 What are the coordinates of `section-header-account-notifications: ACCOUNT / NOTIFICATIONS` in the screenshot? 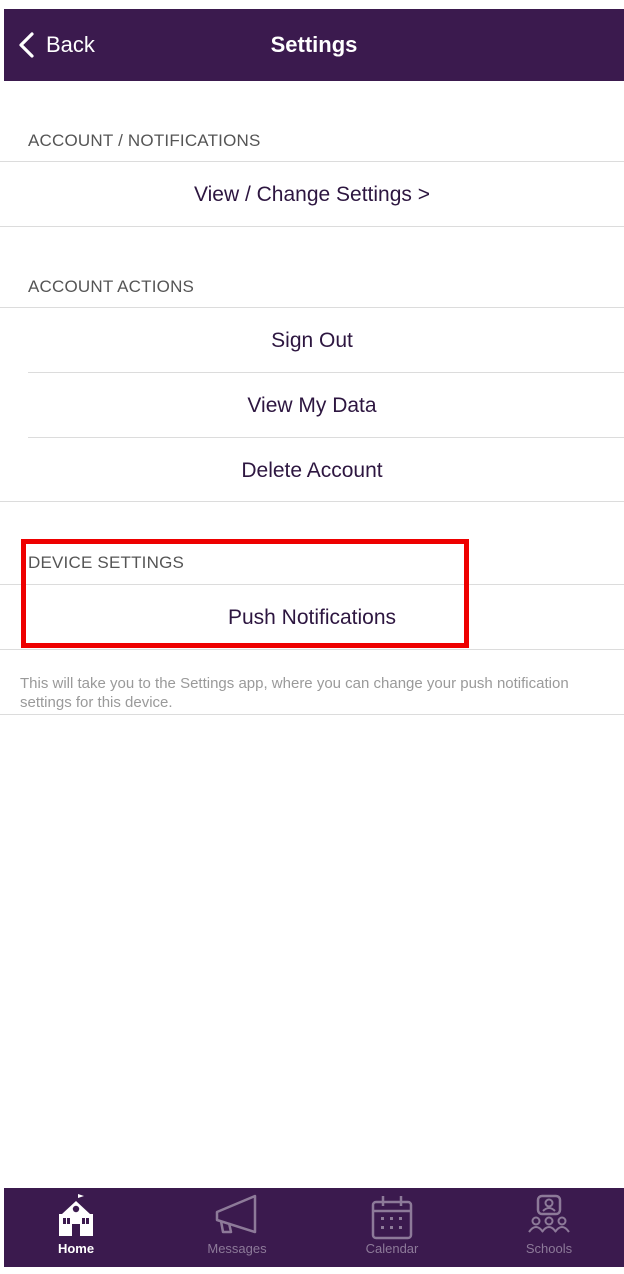 It's located at (144, 140).